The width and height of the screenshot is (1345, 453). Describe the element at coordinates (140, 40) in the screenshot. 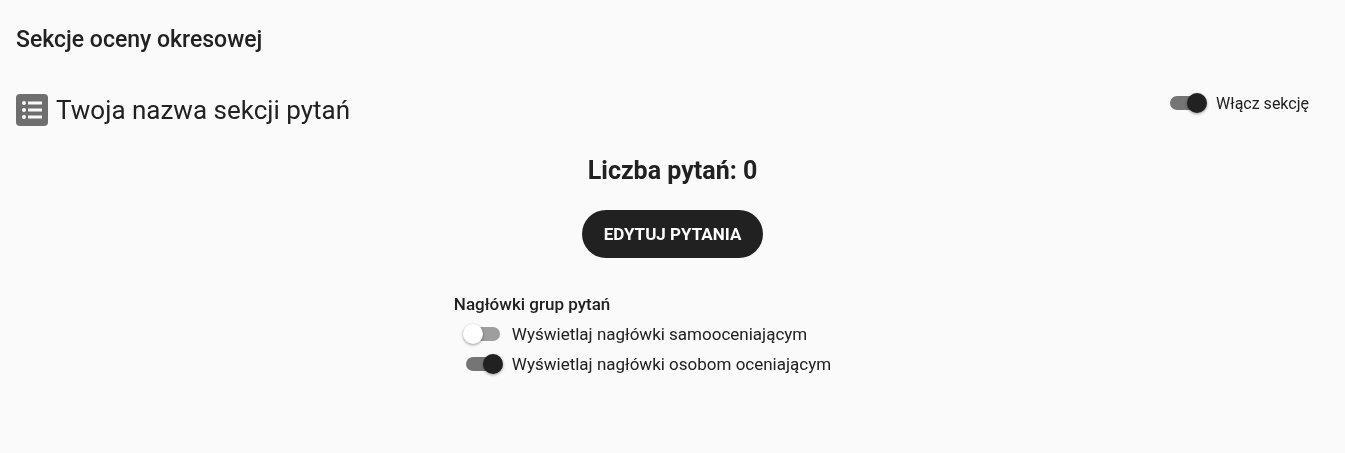

I see `page-title: Sekcje oceny okresowej` at that location.